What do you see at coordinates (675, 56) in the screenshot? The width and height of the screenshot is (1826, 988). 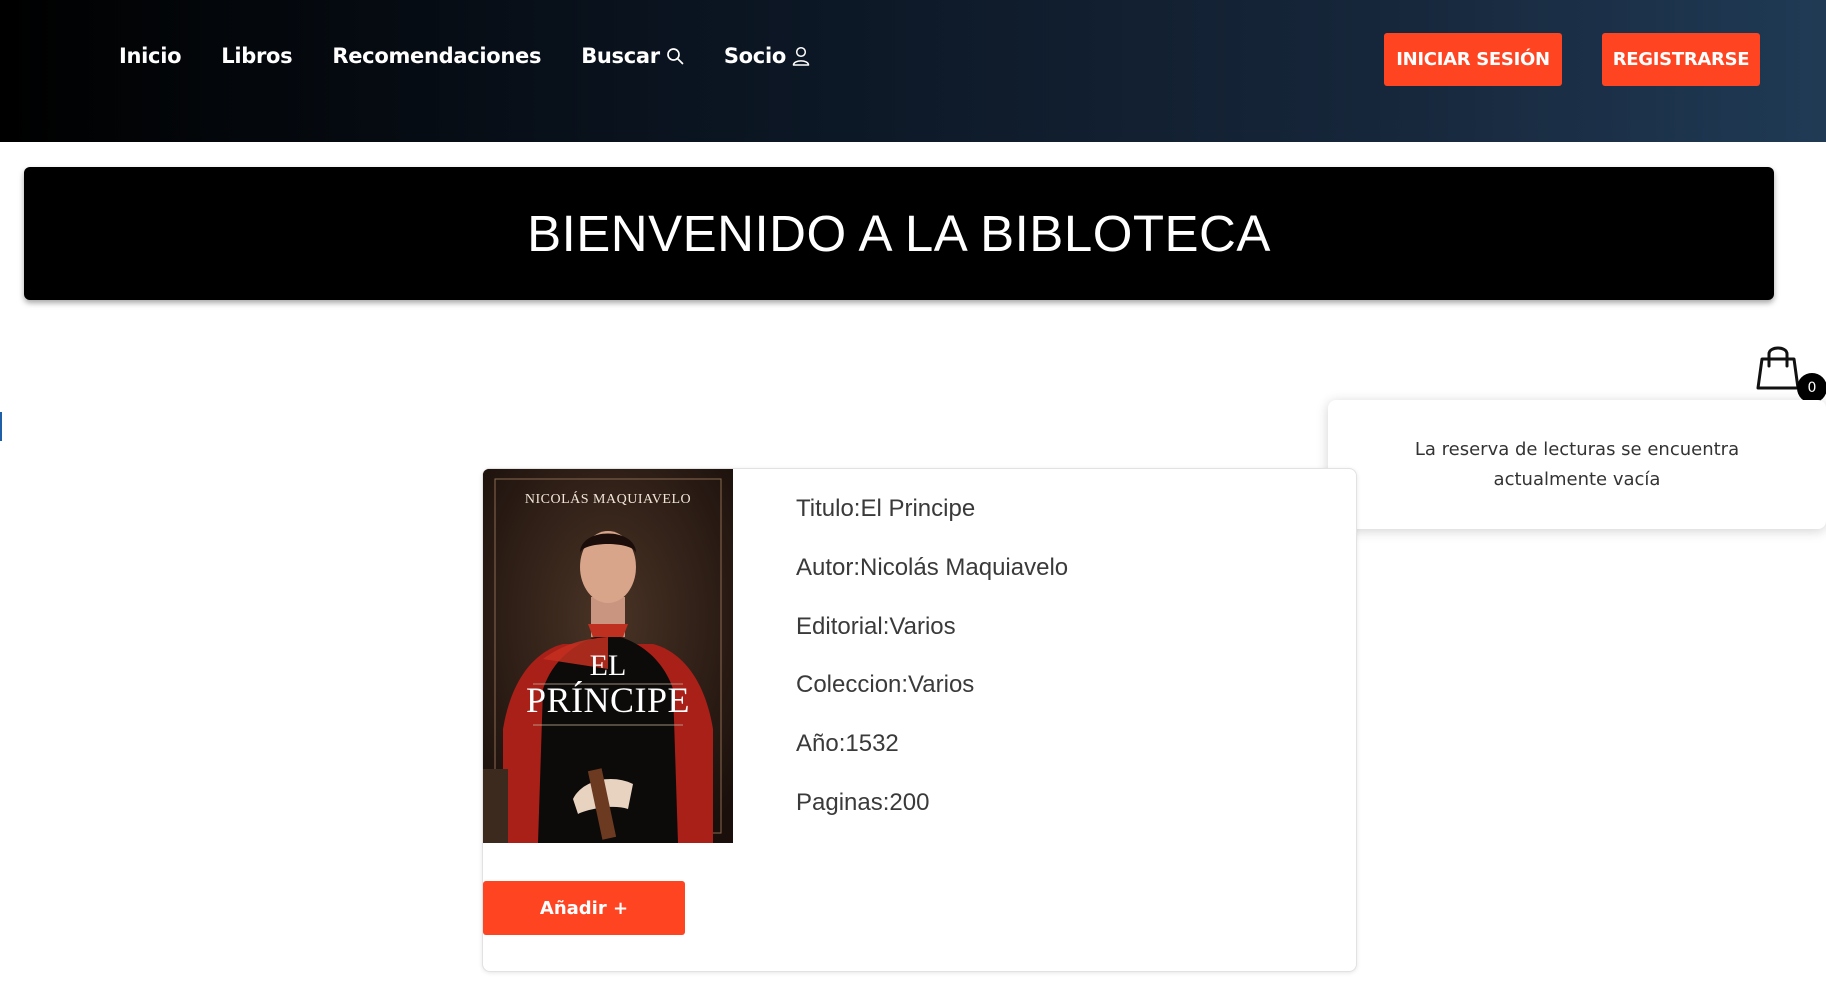 I see `search-icon` at bounding box center [675, 56].